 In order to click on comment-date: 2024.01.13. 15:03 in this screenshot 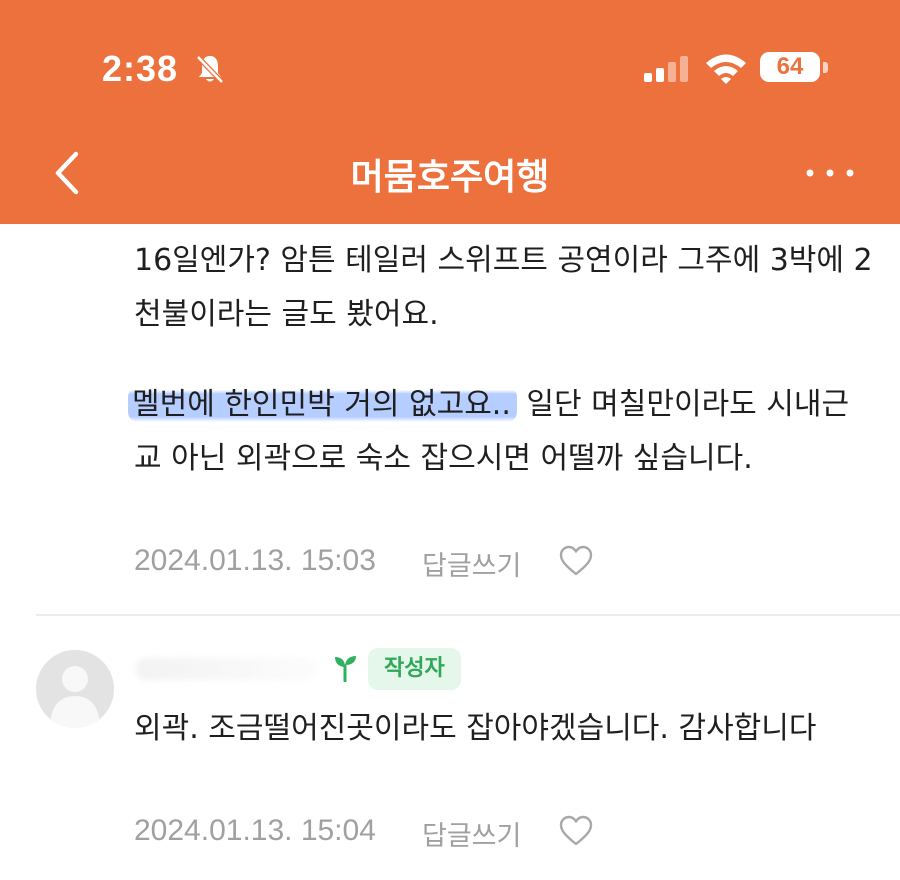, I will do `click(255, 560)`.